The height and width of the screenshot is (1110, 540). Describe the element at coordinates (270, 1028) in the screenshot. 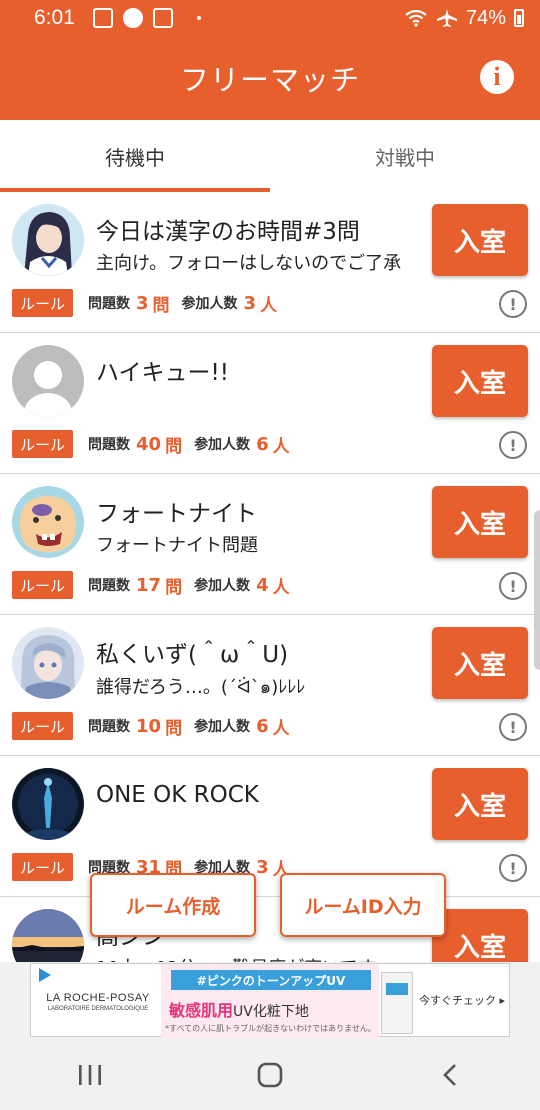

I see `ad-disclaimer: *すべての人に肌トラブルが起きないわけではありません。` at that location.